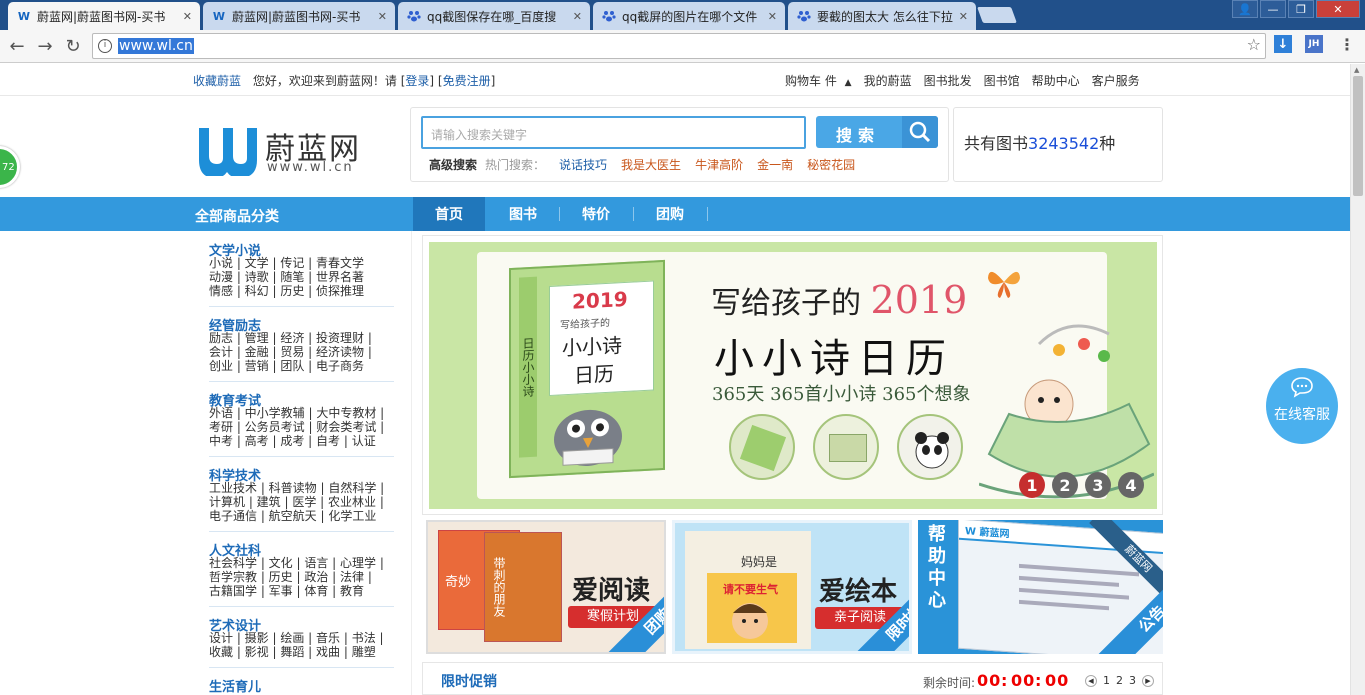  Describe the element at coordinates (301, 488) in the screenshot. I see `category-links: 工业技术 | 科普读物 | 自然科学 |` at that location.